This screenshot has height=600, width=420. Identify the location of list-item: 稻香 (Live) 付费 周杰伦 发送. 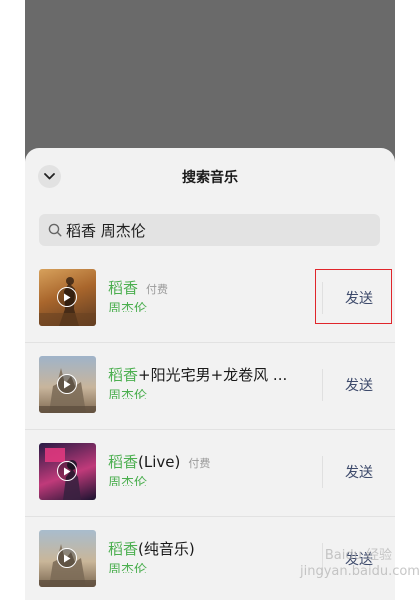
(210, 473).